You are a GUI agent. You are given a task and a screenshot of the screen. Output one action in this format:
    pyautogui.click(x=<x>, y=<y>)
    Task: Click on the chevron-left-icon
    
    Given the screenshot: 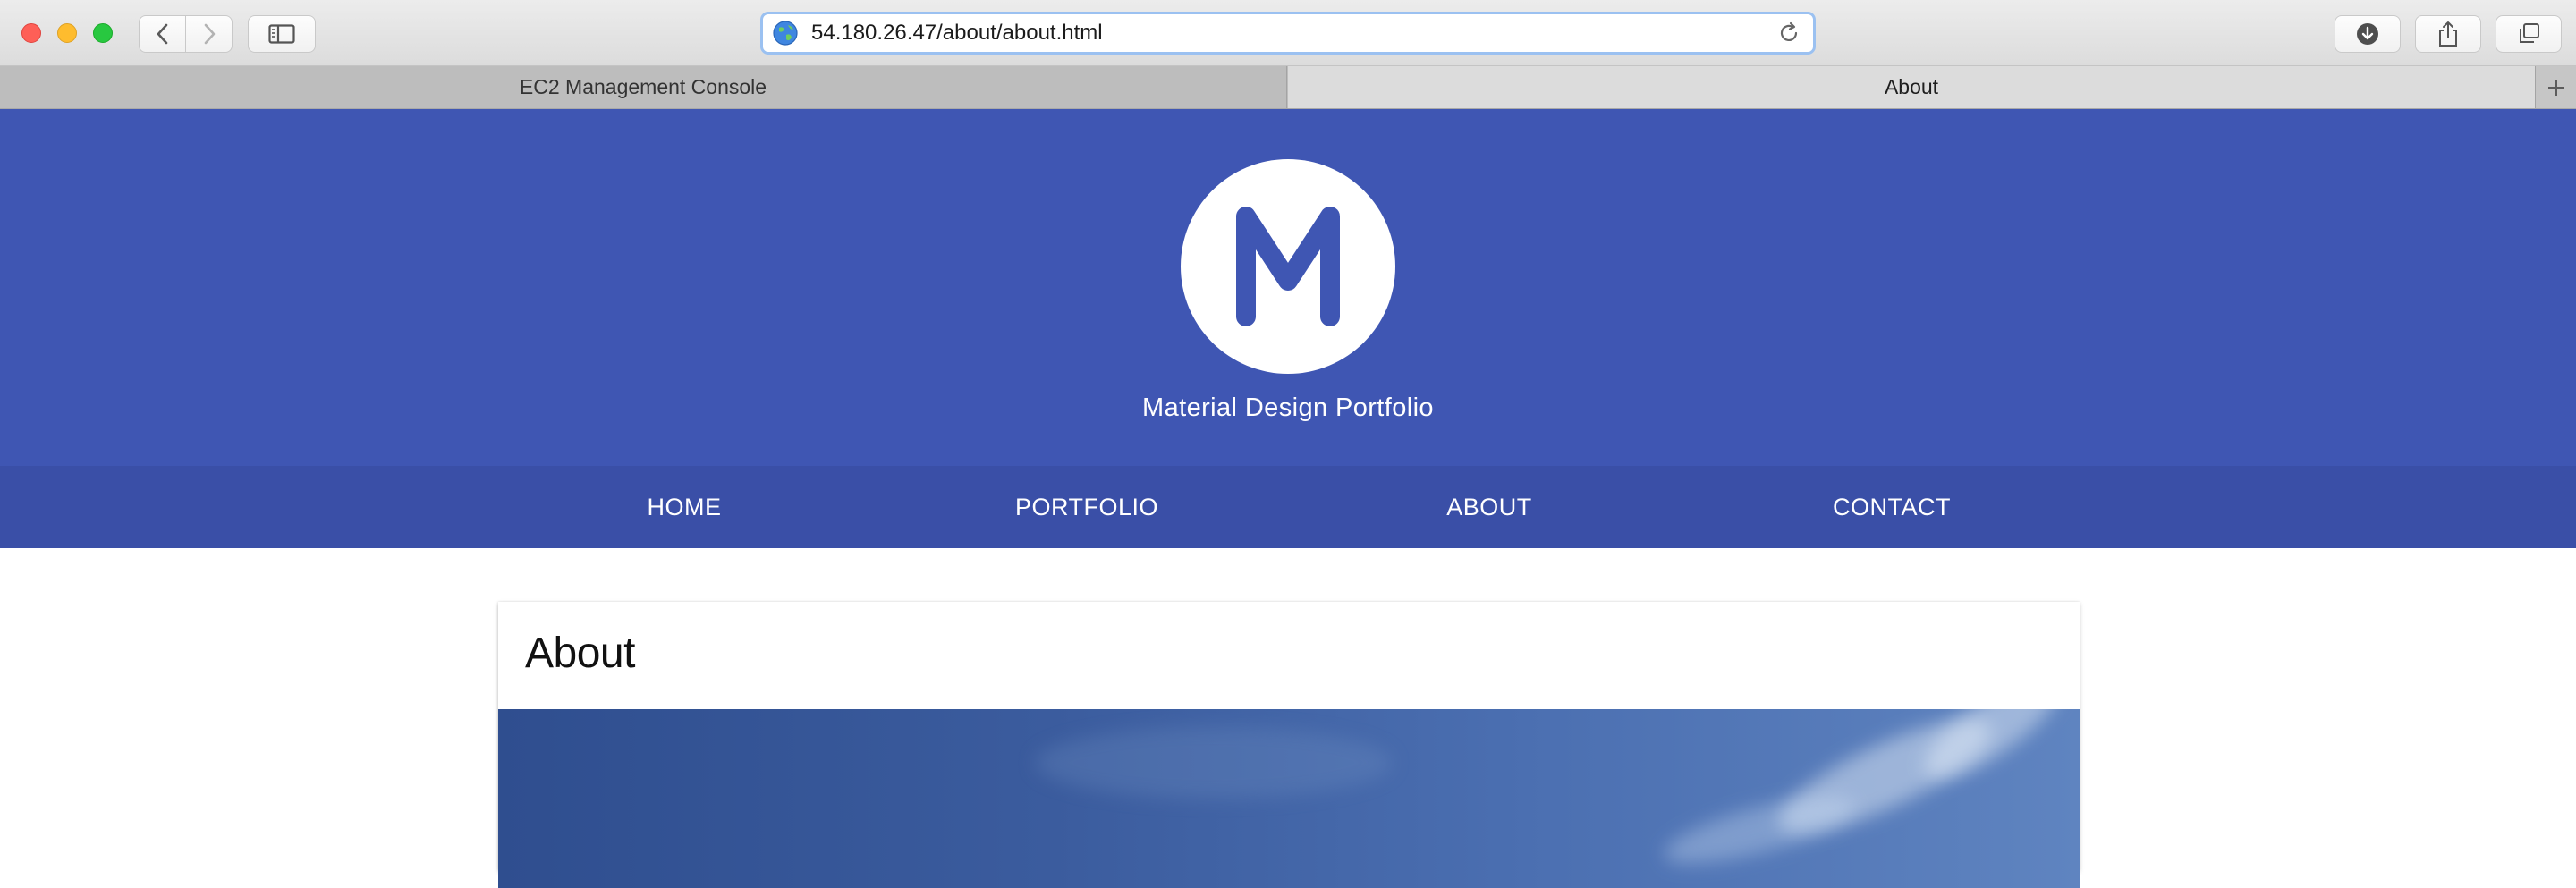 What is the action you would take?
    pyautogui.click(x=162, y=34)
    